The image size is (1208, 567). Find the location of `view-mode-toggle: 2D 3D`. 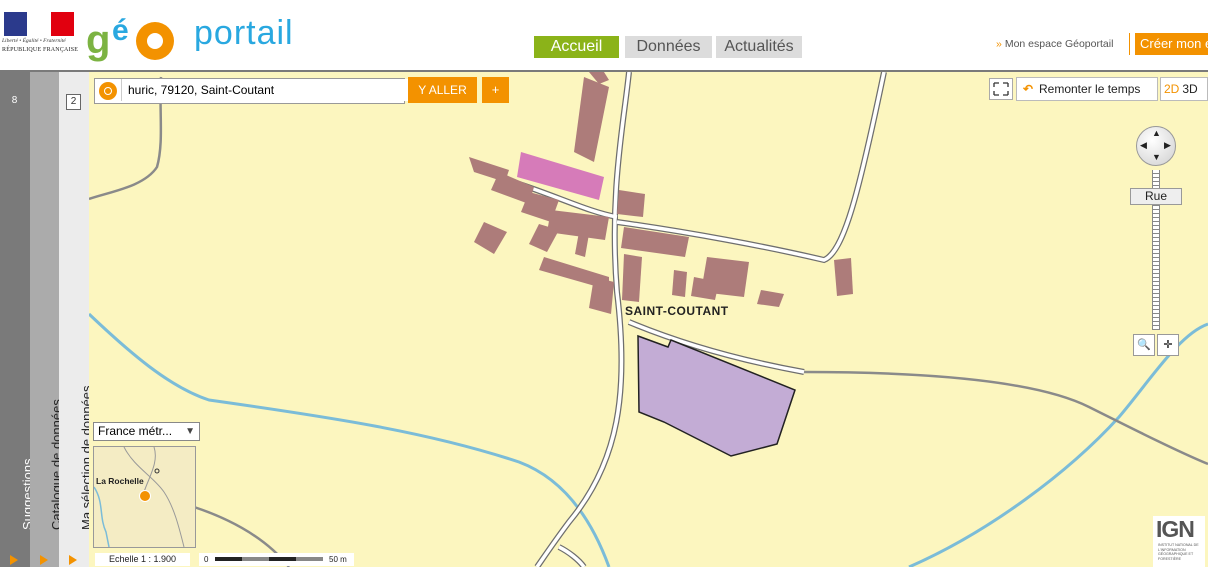

view-mode-toggle: 2D 3D is located at coordinates (1184, 89).